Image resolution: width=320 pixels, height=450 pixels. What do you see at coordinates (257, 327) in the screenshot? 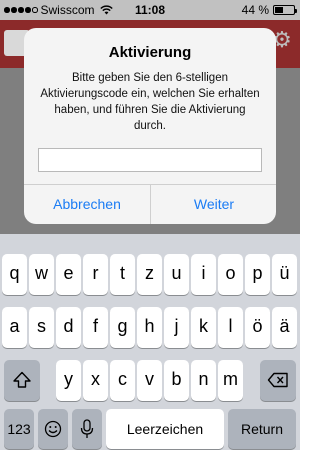
I see `key-ö: ö` at bounding box center [257, 327].